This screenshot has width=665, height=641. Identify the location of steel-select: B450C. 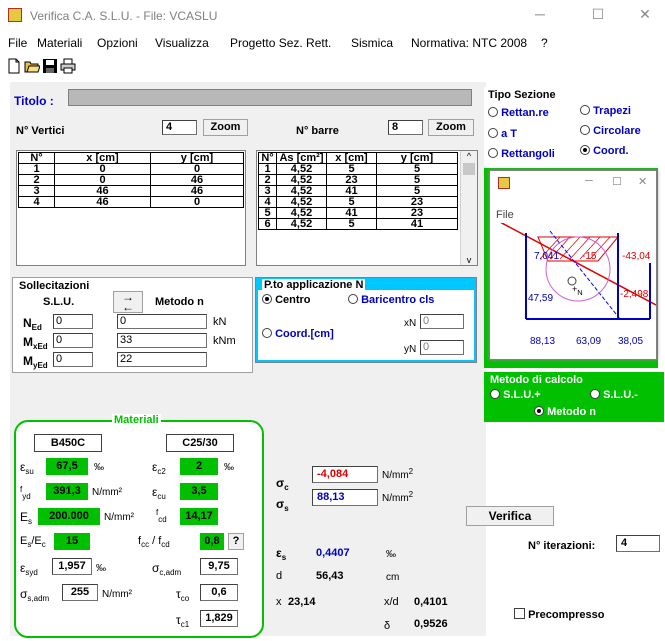
(68, 443).